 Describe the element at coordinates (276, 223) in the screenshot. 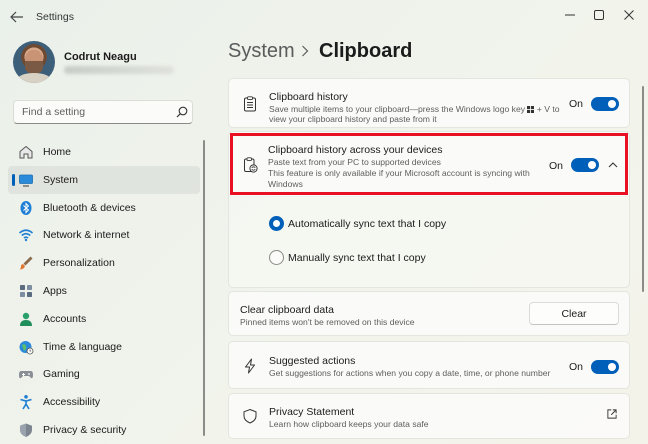

I see `radio-auto-sync` at that location.